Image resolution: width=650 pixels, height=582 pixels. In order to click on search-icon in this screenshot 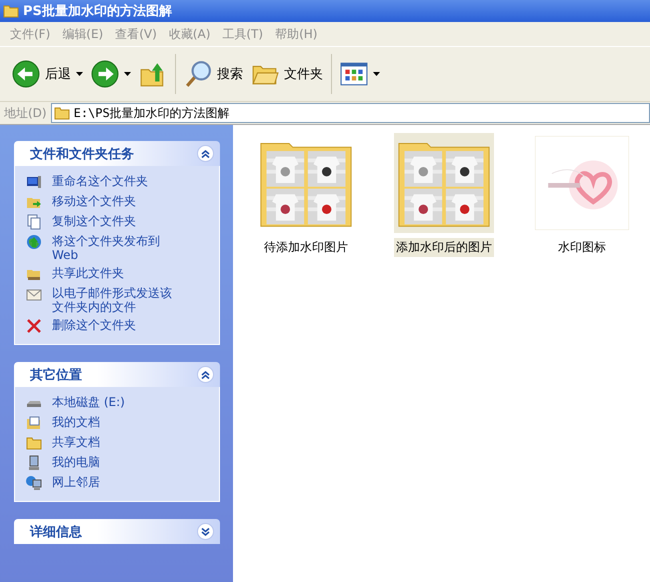, I will do `click(198, 74)`.